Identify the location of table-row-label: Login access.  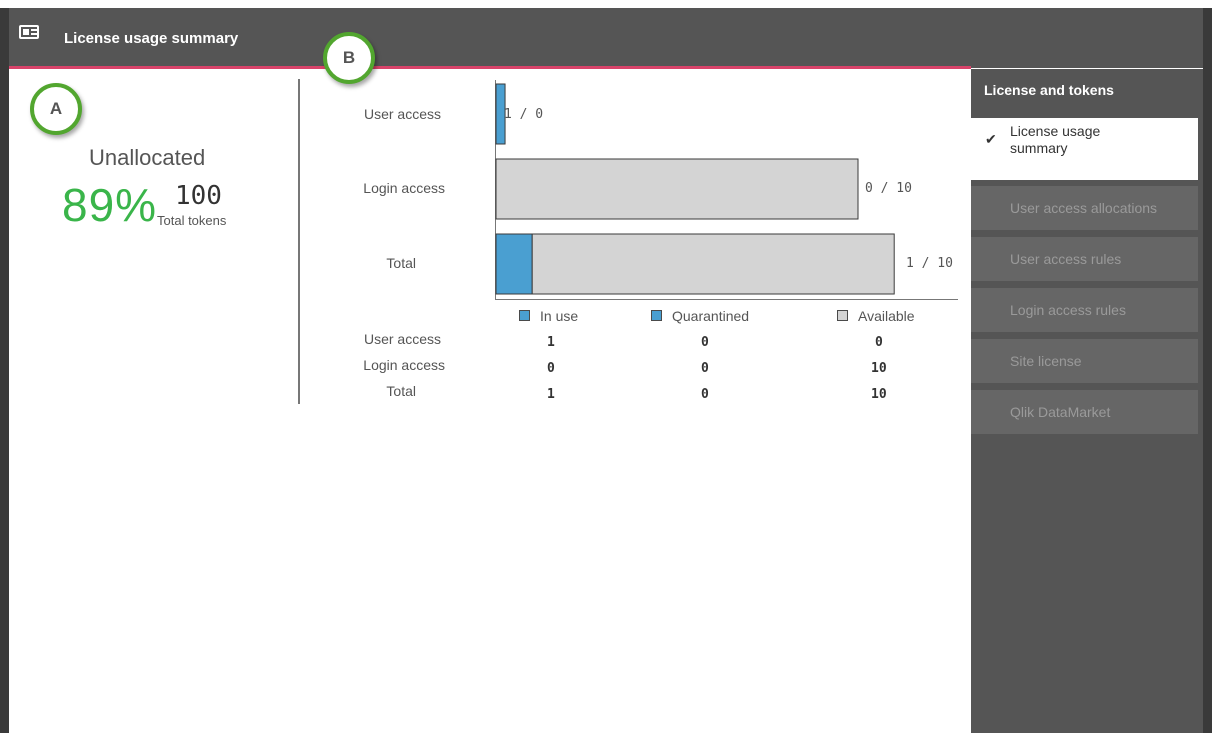
(404, 365).